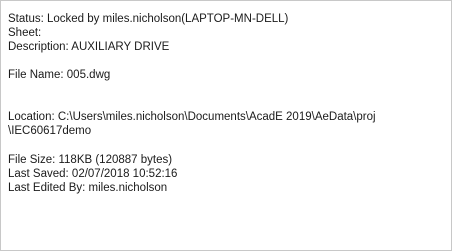 The image size is (452, 251). What do you see at coordinates (25, 33) in the screenshot?
I see `sheet-text: Sheet:` at bounding box center [25, 33].